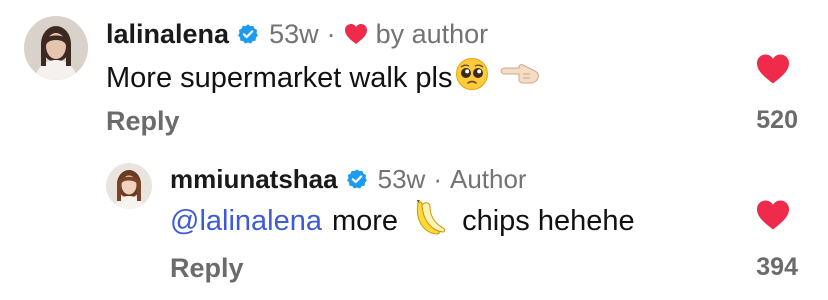  Describe the element at coordinates (432, 33) in the screenshot. I see `liked-by-author-label: by author` at that location.